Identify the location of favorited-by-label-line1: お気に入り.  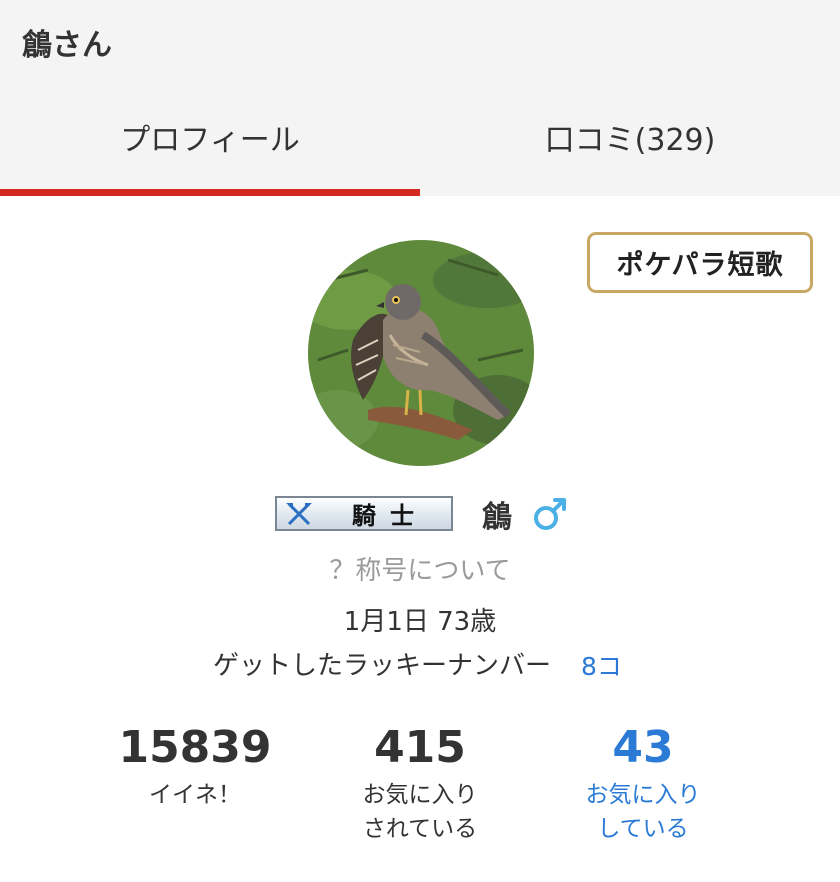
(420, 795).